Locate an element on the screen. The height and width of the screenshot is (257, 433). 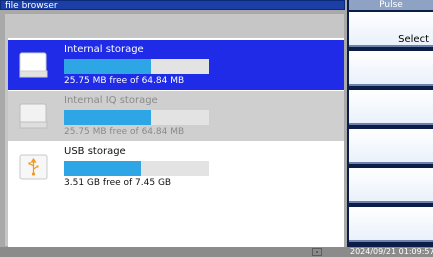
usb-drive-icon is located at coordinates (33, 167).